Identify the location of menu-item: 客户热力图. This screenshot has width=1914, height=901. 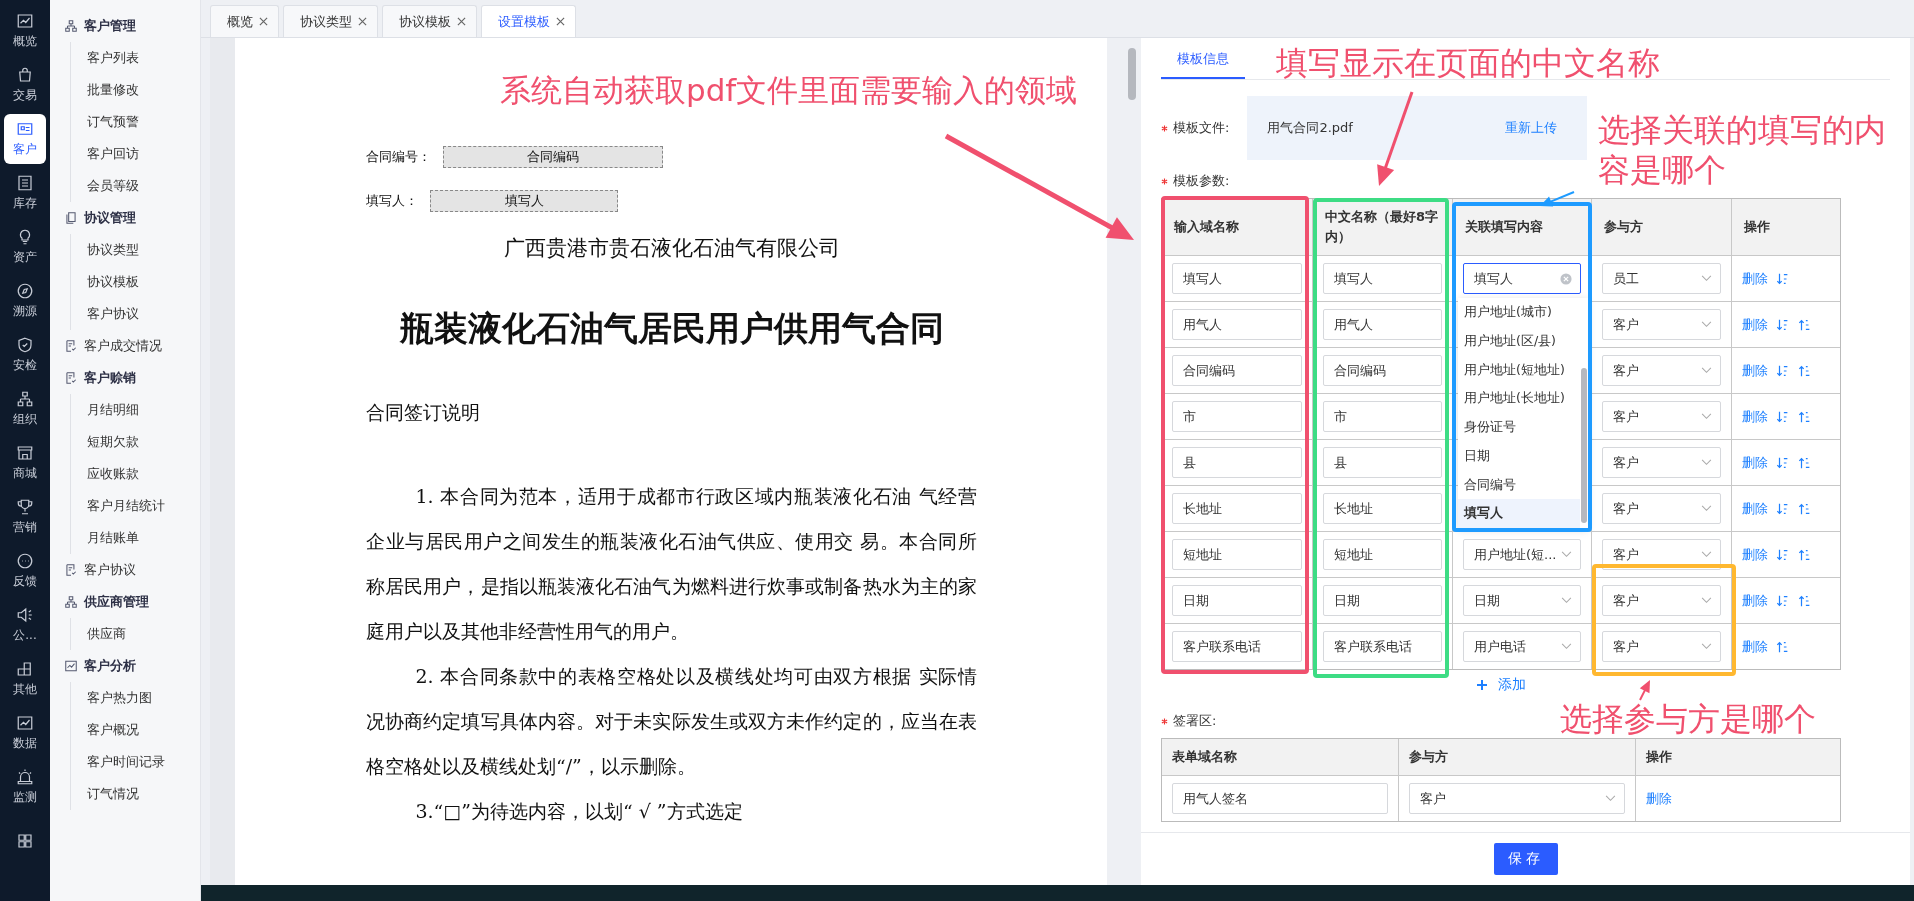
(143, 698).